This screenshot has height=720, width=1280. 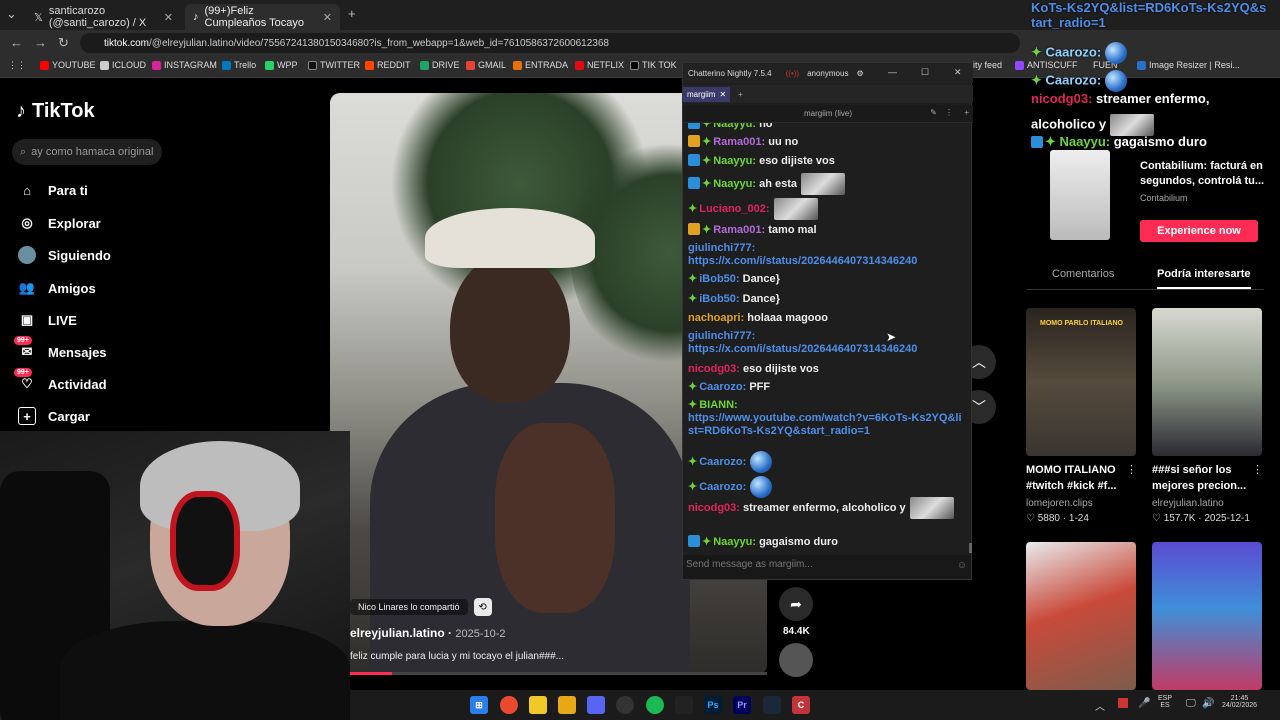 What do you see at coordinates (801, 705) in the screenshot?
I see `chatterino-icon: C` at bounding box center [801, 705].